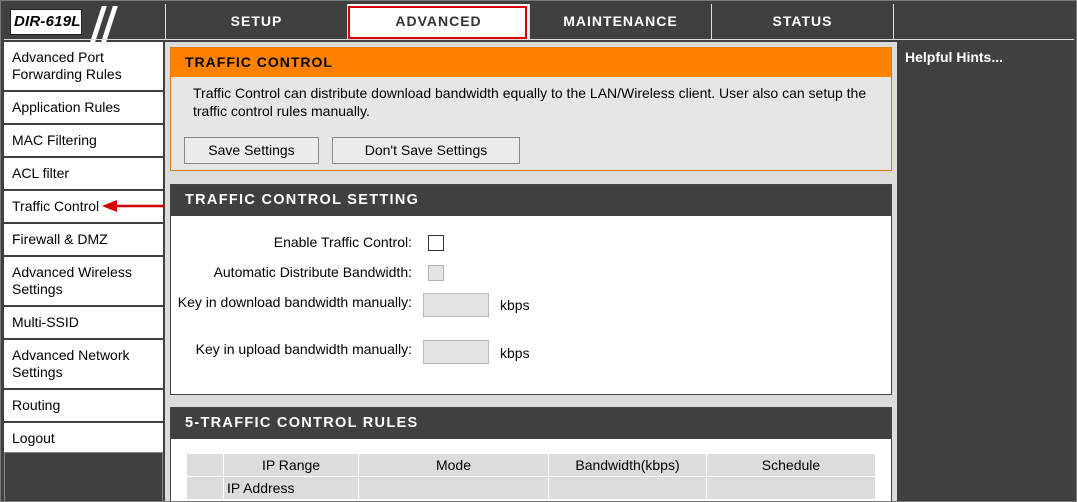 Image resolution: width=1077 pixels, height=502 pixels. What do you see at coordinates (539, 39) in the screenshot?
I see `header-divider` at bounding box center [539, 39].